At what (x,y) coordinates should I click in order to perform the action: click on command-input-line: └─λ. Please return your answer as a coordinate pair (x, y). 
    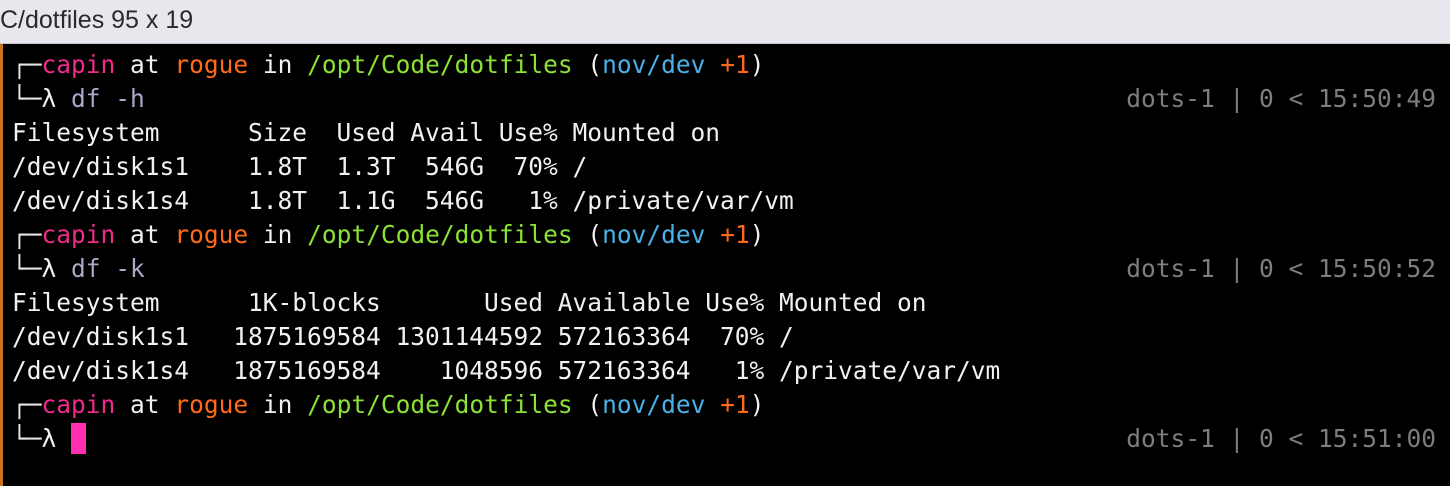
    Looking at the image, I should click on (49, 439).